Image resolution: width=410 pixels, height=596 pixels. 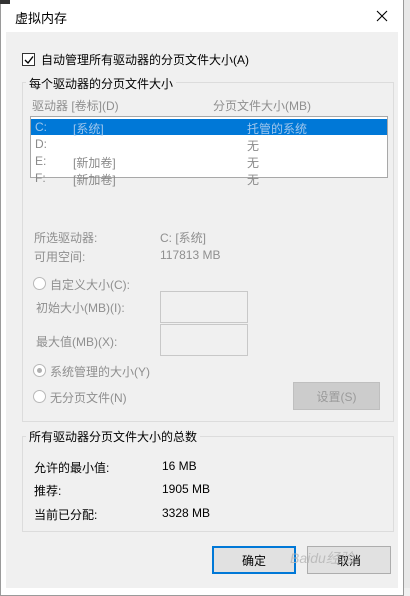 What do you see at coordinates (75, 106) in the screenshot?
I see `column-header-drive: 驱动器 [卷标](D)` at bounding box center [75, 106].